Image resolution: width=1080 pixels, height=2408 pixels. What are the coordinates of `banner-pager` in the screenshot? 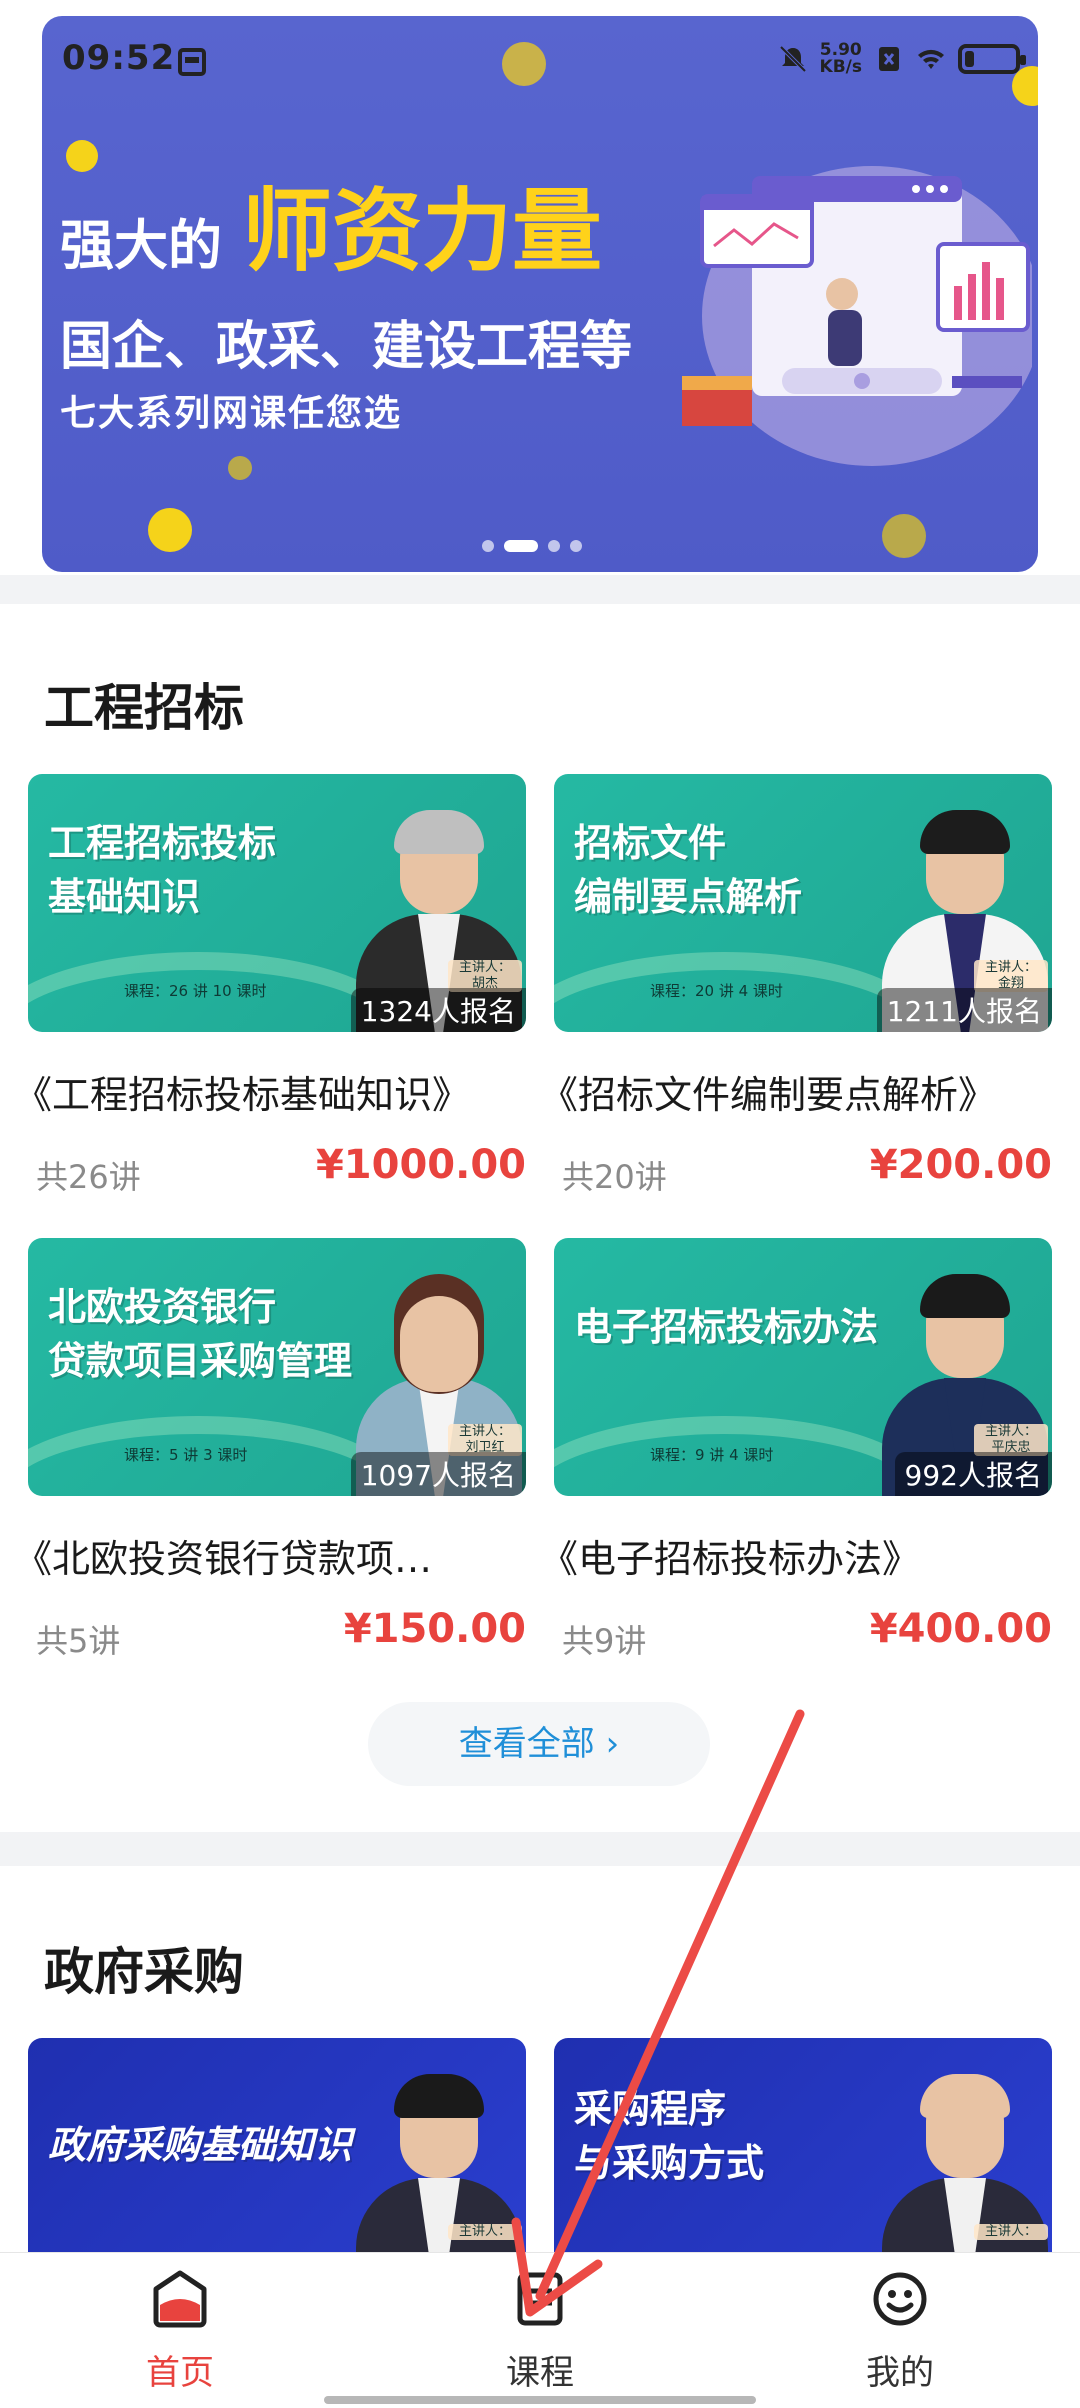 It's located at (532, 546).